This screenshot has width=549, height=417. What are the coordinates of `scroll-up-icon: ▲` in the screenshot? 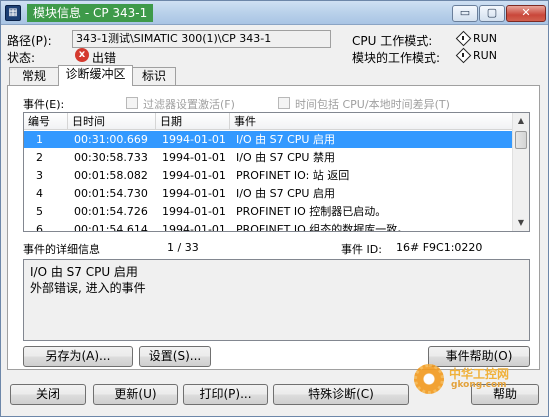 It's located at (521, 121).